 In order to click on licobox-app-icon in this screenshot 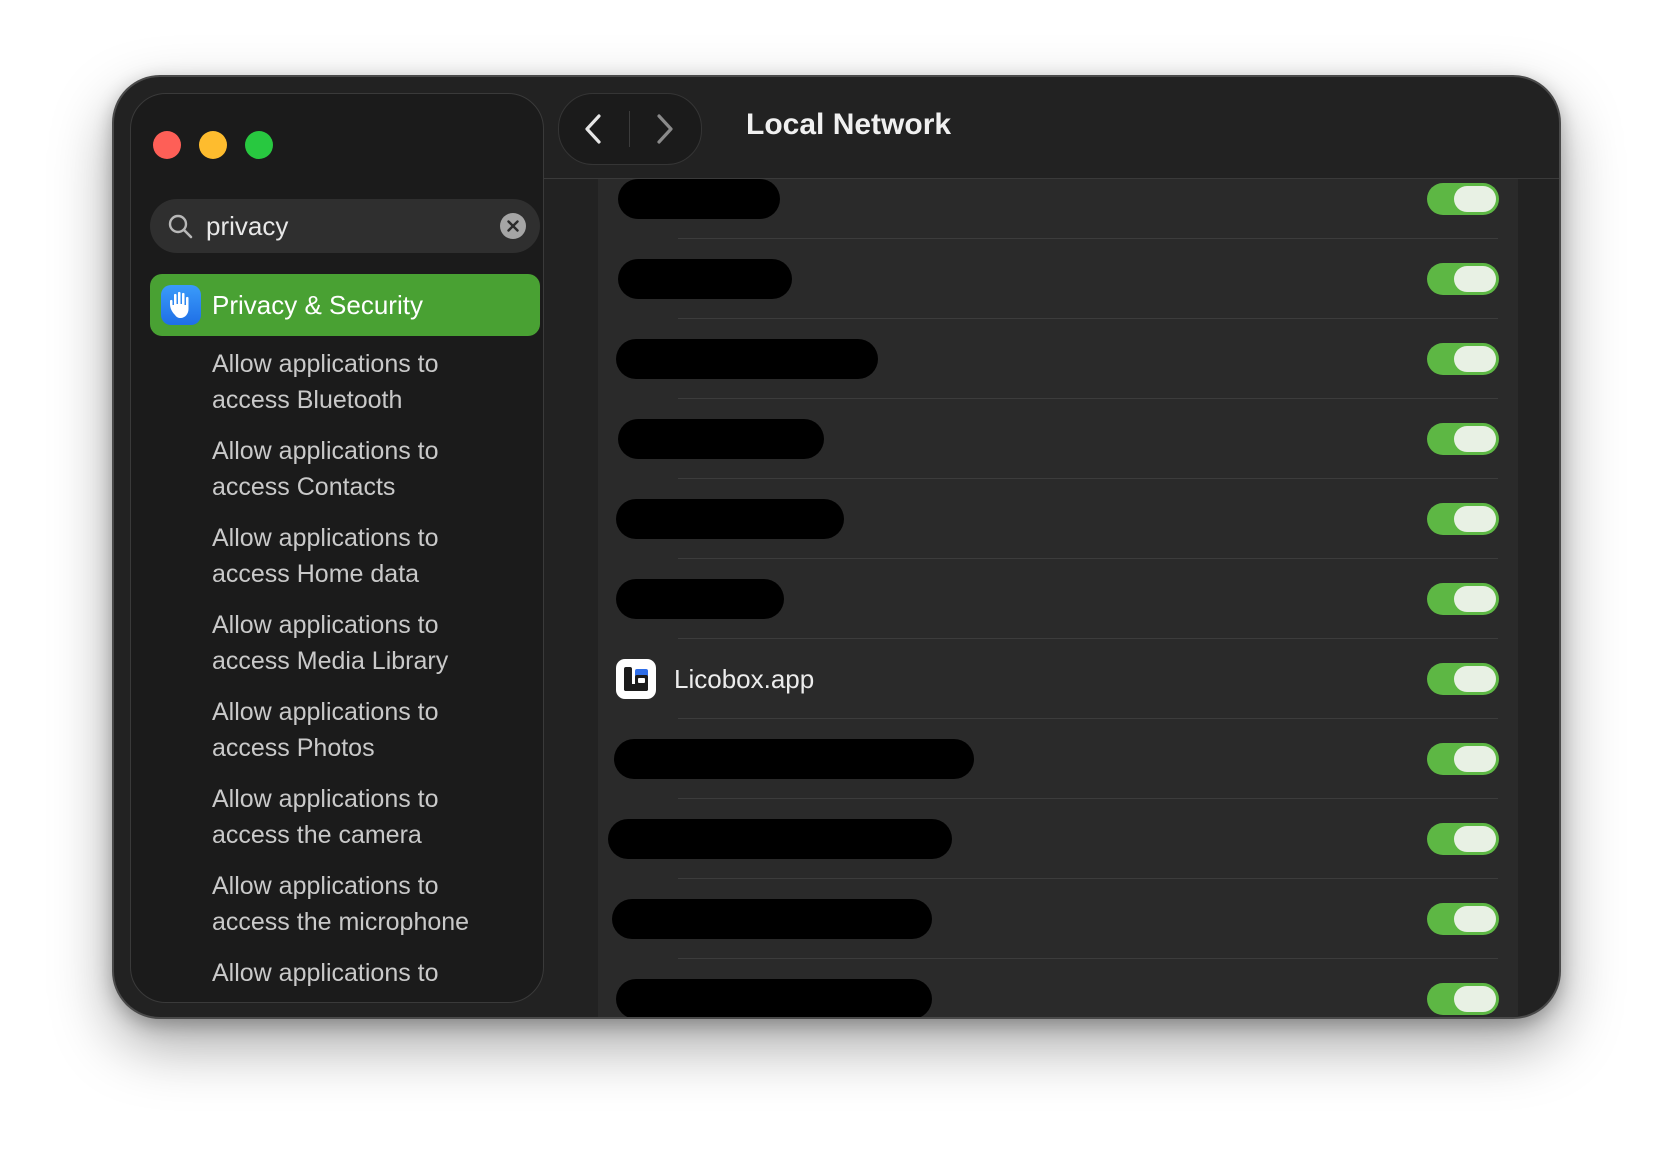, I will do `click(636, 679)`.